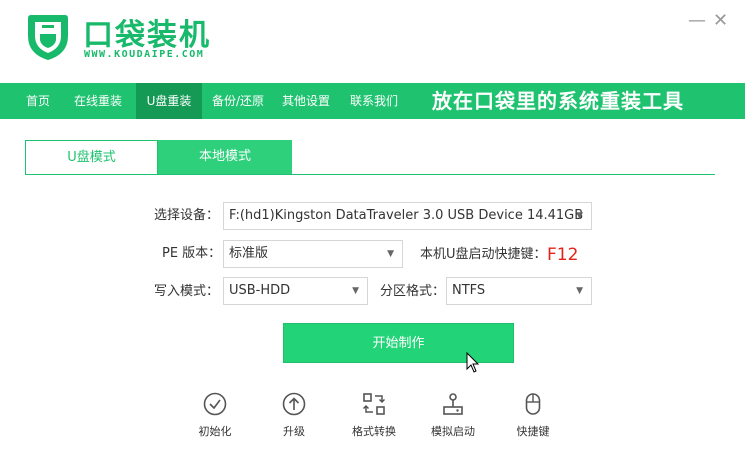  Describe the element at coordinates (519, 291) in the screenshot. I see `partition-format-select: NTFS ▼` at that location.